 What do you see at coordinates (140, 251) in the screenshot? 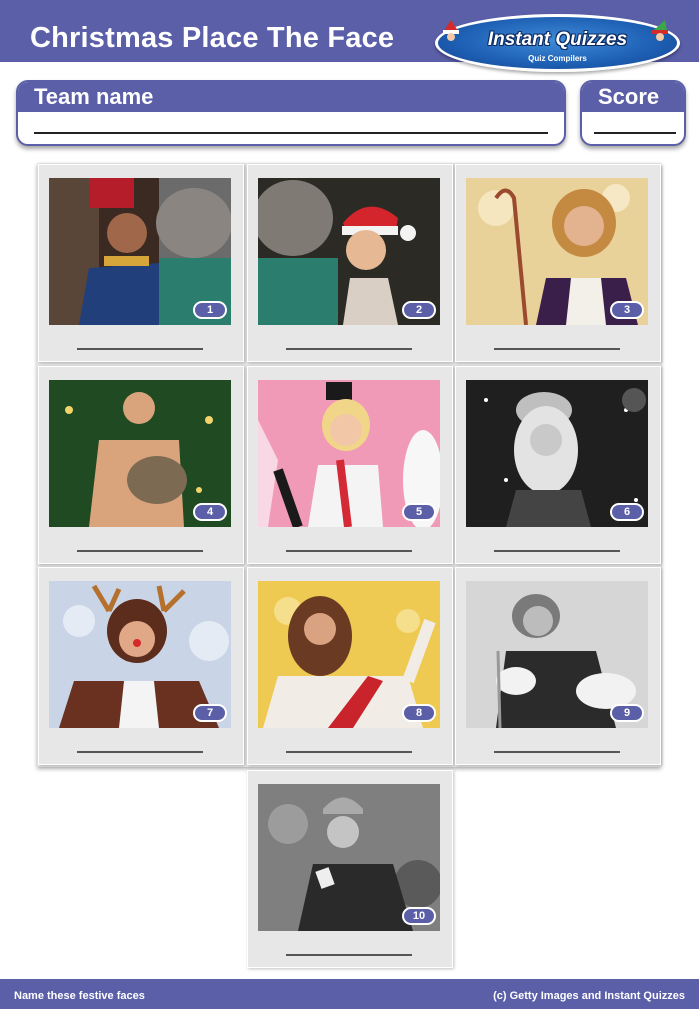
I see `photo-1: 1` at bounding box center [140, 251].